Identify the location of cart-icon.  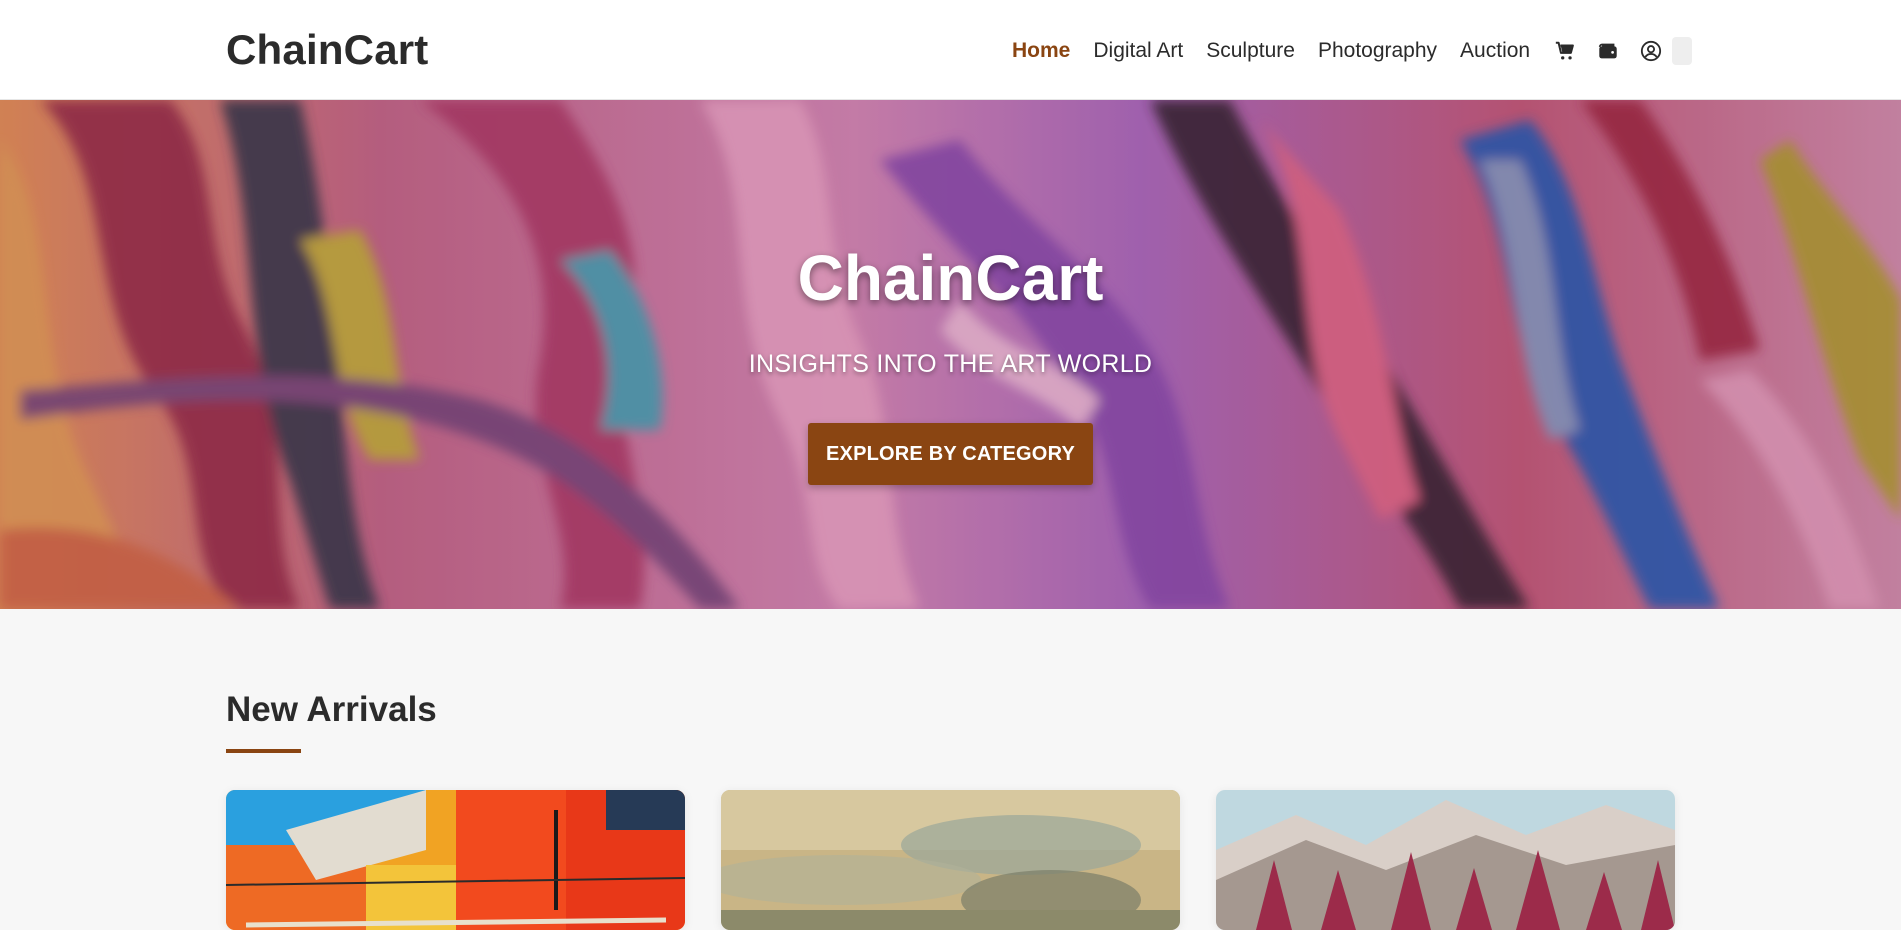
(1565, 51).